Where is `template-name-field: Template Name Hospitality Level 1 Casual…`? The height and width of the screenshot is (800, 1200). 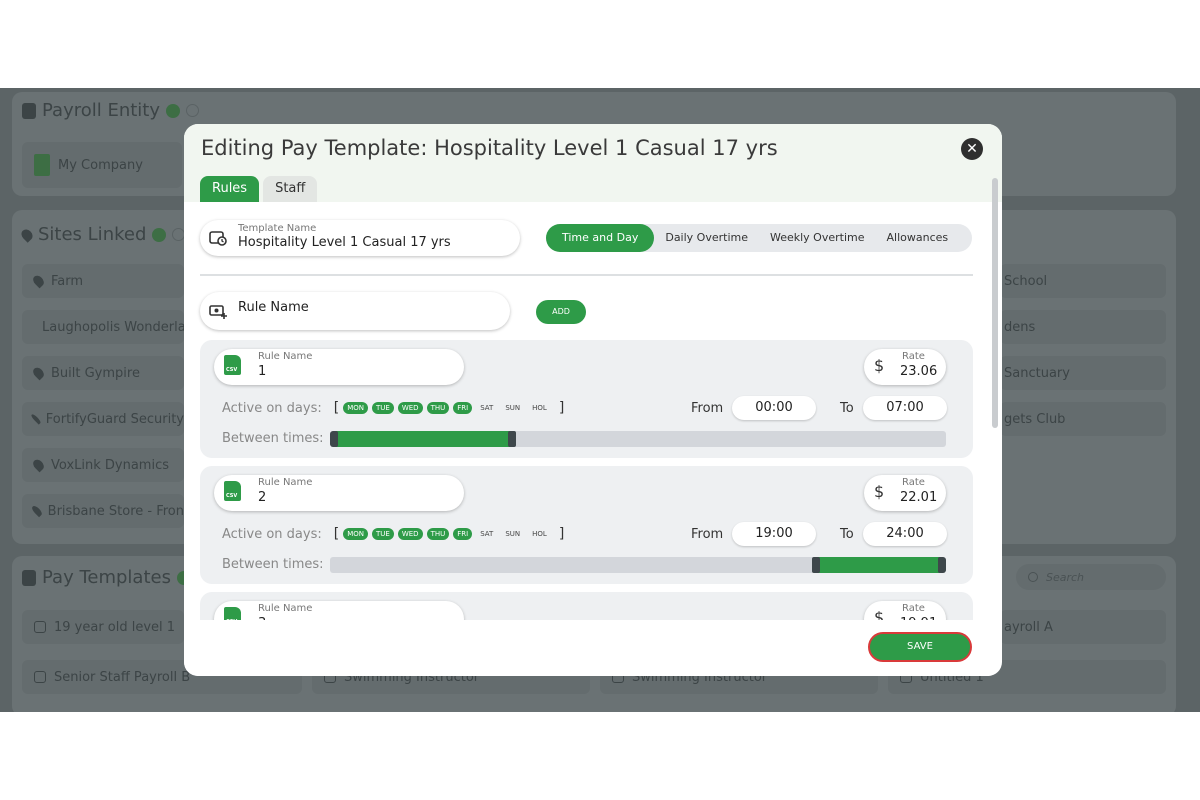
template-name-field: Template Name Hospitality Level 1 Casual… is located at coordinates (360, 238).